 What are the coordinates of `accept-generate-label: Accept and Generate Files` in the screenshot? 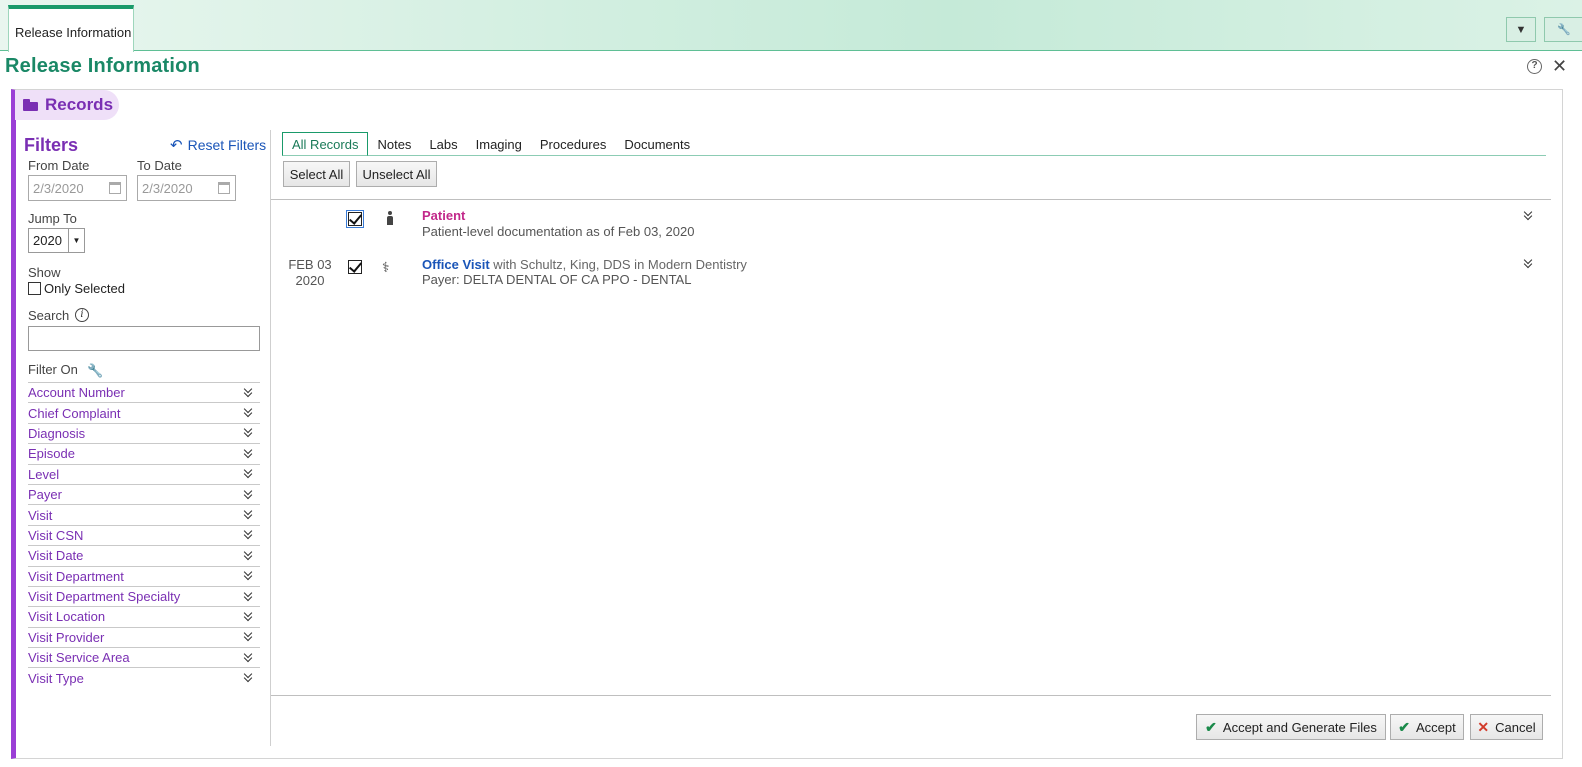 It's located at (1299, 727).